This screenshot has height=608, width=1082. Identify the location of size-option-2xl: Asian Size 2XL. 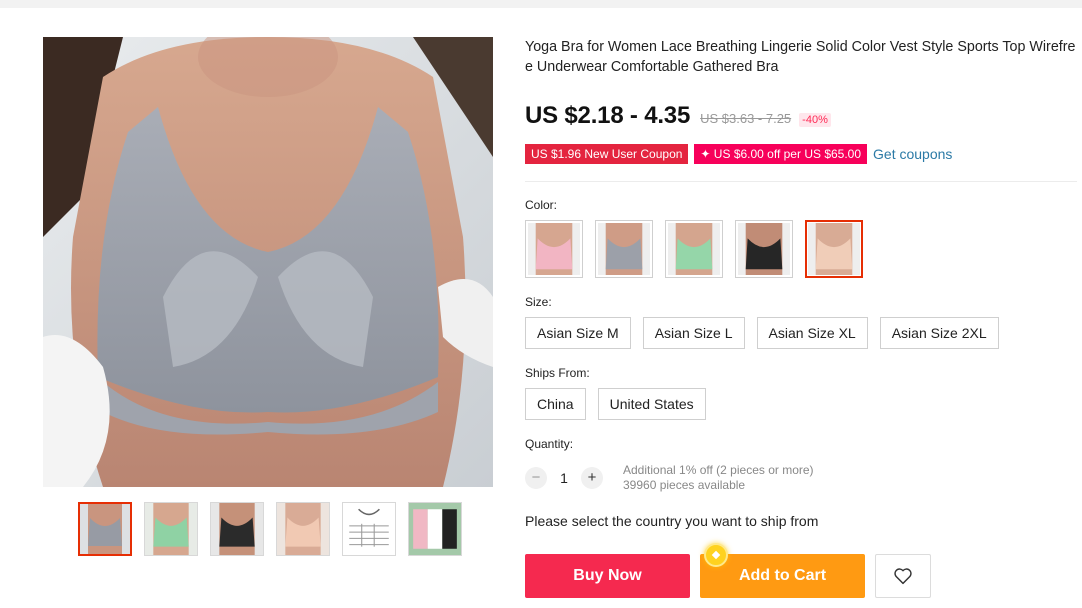
(939, 333).